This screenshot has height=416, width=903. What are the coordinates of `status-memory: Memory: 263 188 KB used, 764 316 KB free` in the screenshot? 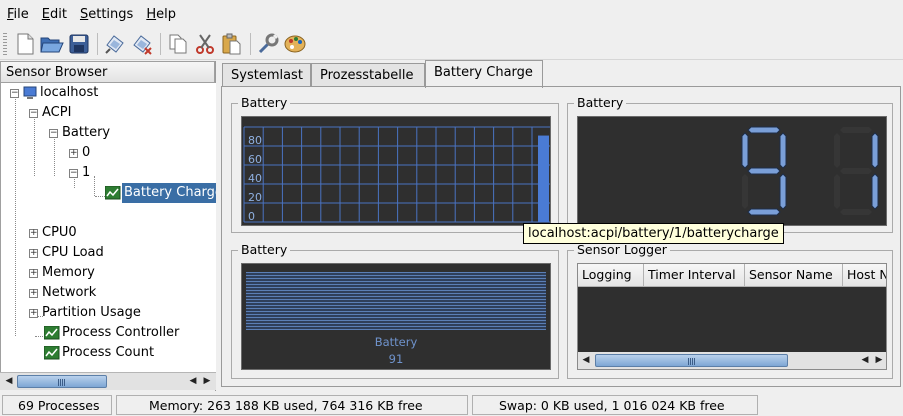 It's located at (292, 405).